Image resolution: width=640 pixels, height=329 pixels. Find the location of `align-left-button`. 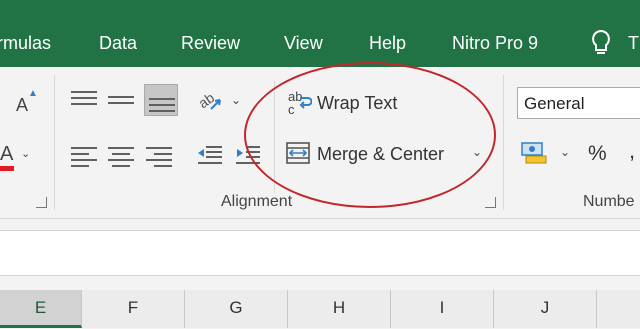

align-left-button is located at coordinates (84, 159).